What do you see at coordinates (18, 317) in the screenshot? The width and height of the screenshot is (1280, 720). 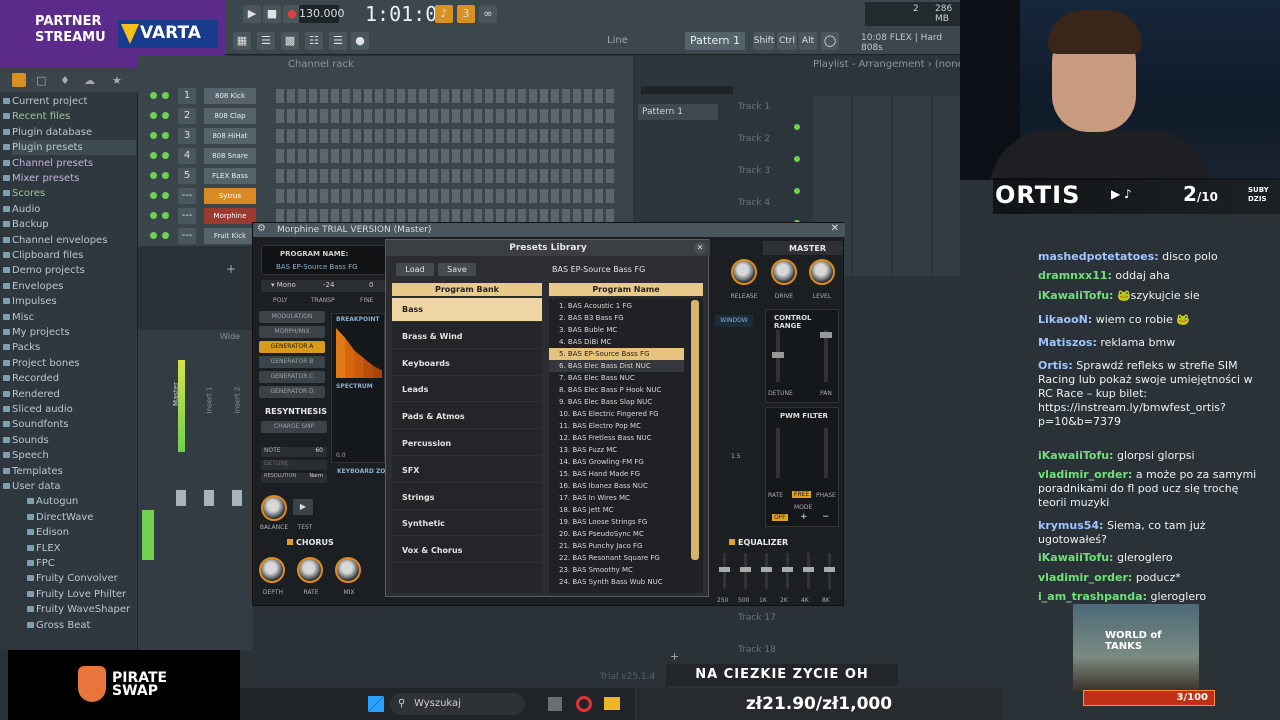 I see `browser-item: Misc` at bounding box center [18, 317].